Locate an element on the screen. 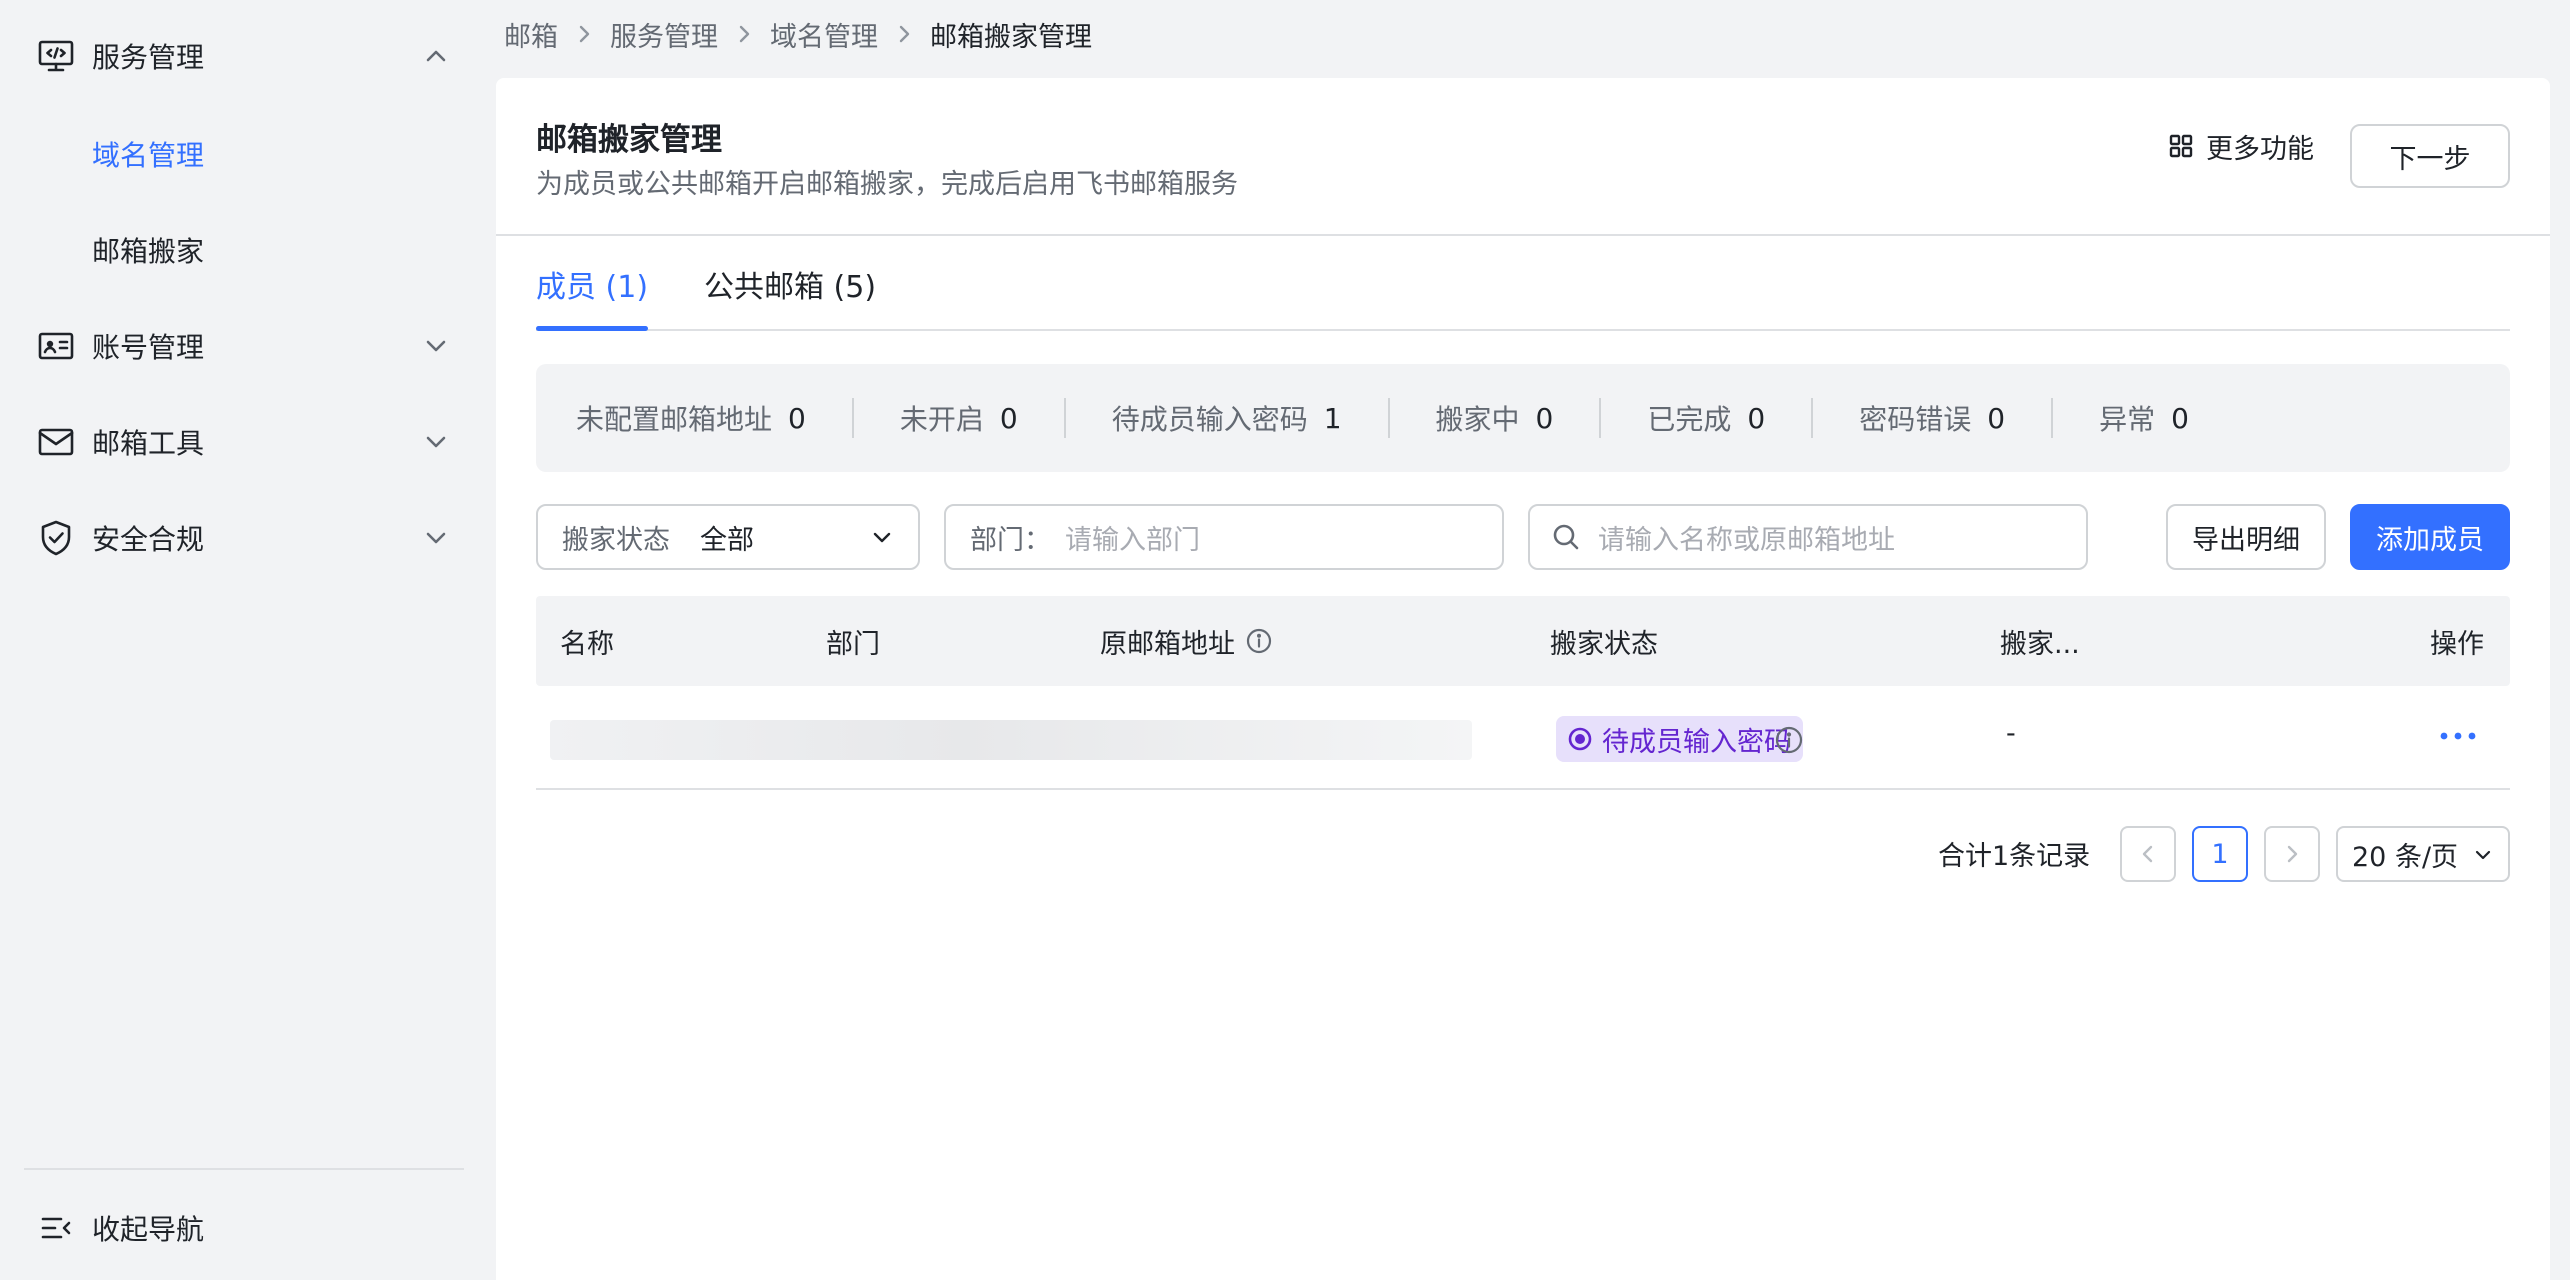 The image size is (2570, 1280). nav-group-mailbox-tools: 邮箱工具 is located at coordinates (242, 442).